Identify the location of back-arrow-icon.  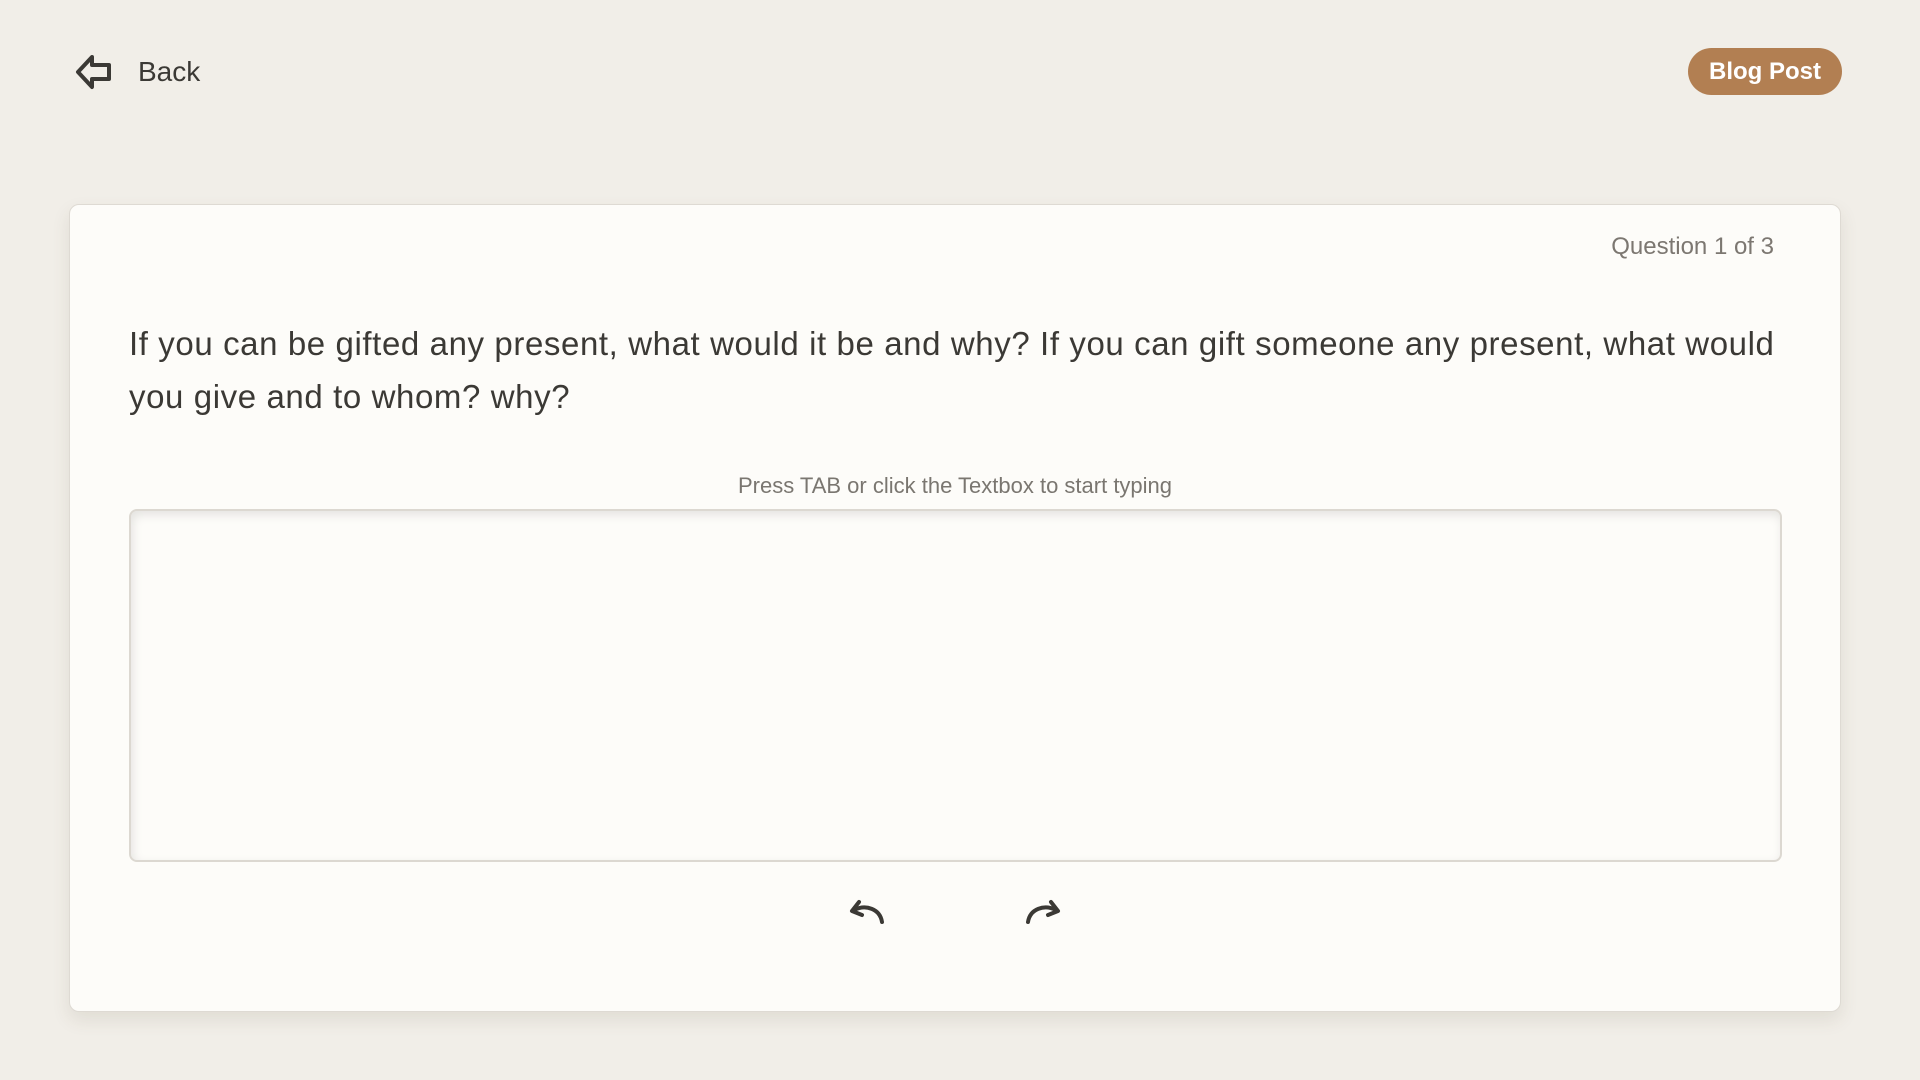
(94, 72).